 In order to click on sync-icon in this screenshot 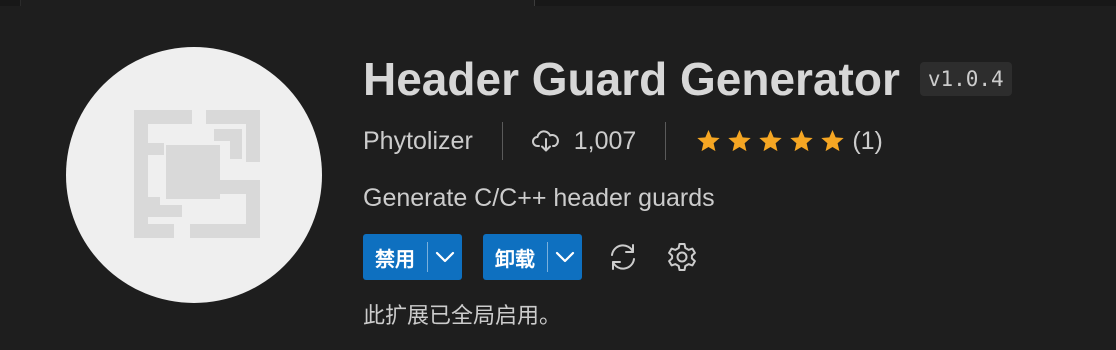, I will do `click(623, 257)`.